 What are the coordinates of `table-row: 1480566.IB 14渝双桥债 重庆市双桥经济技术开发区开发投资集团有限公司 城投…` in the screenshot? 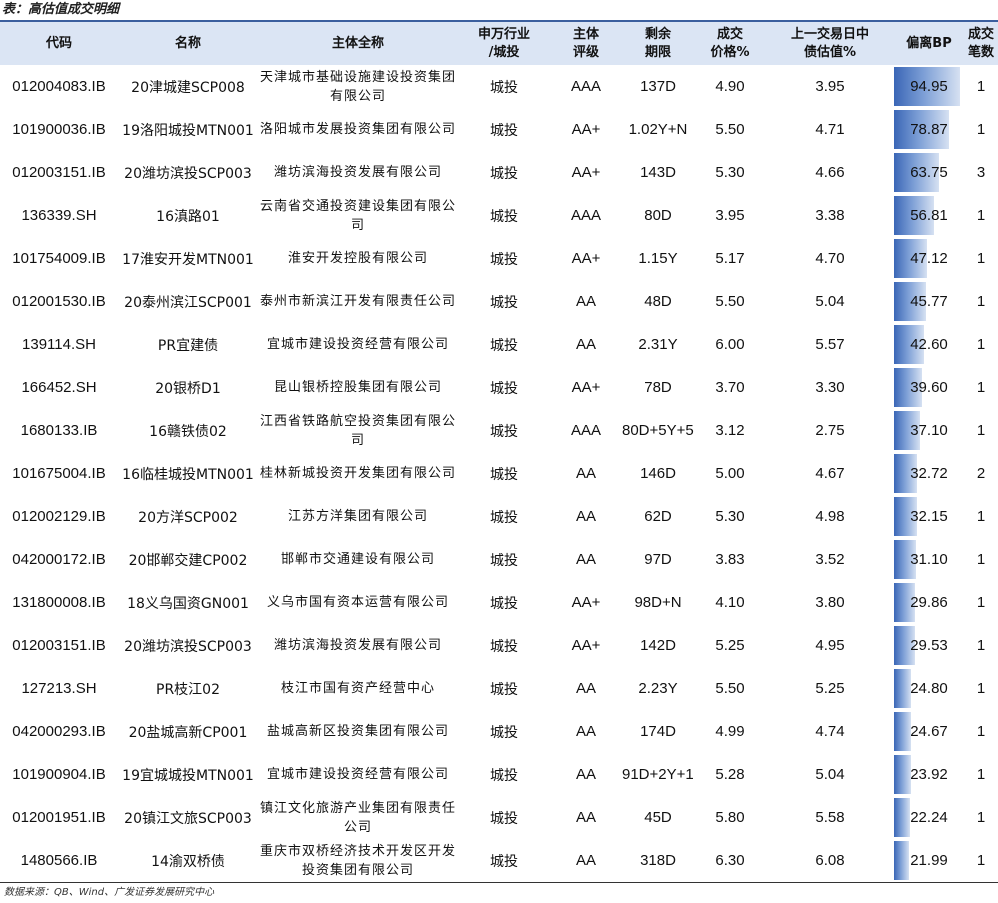 It's located at (499, 861).